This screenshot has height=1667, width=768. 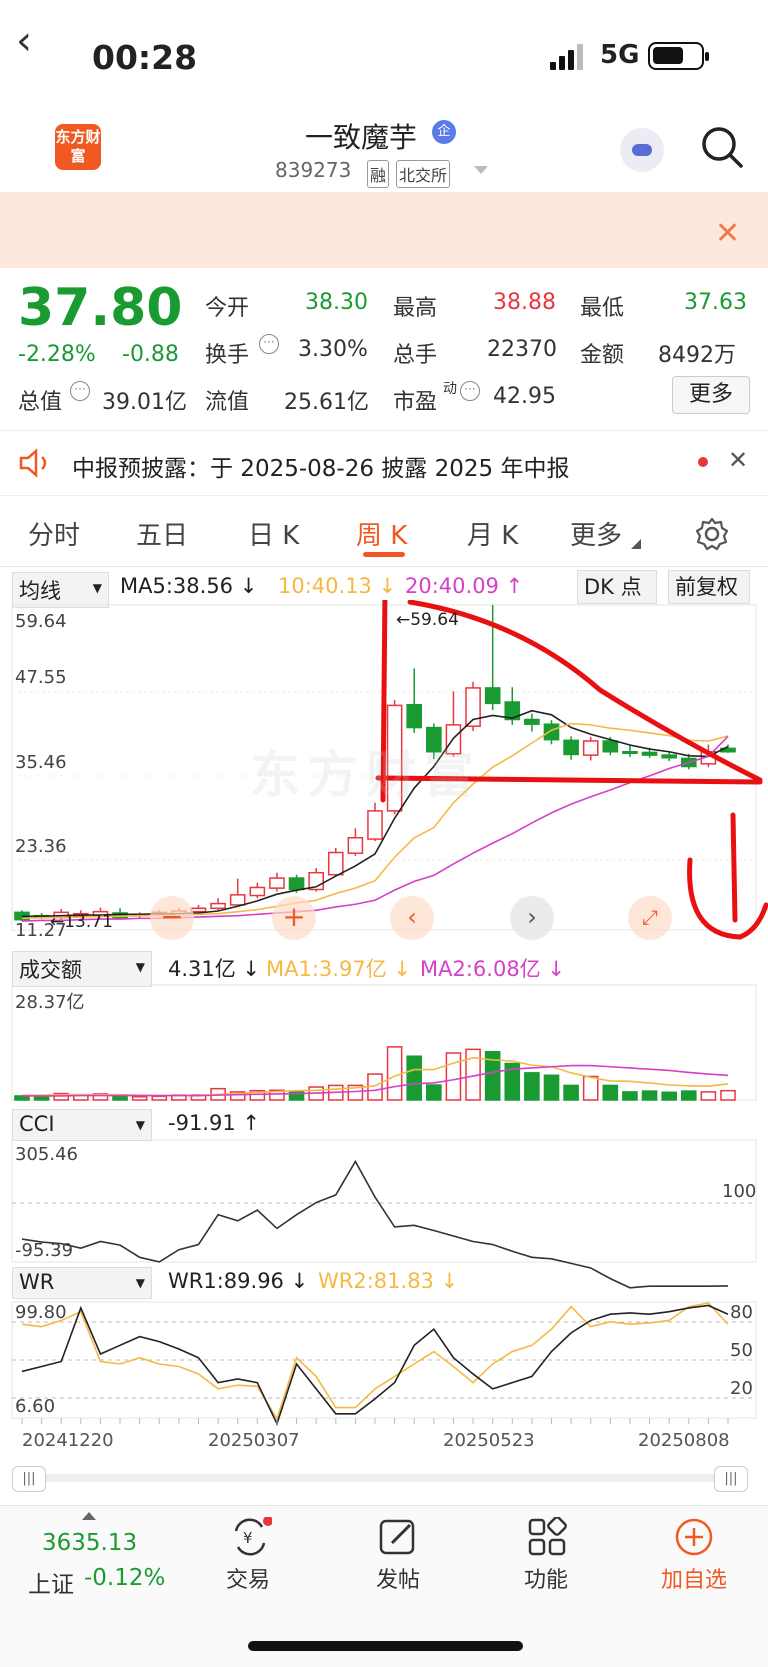 I want to click on wr-select-label: WR, so click(x=37, y=1282).